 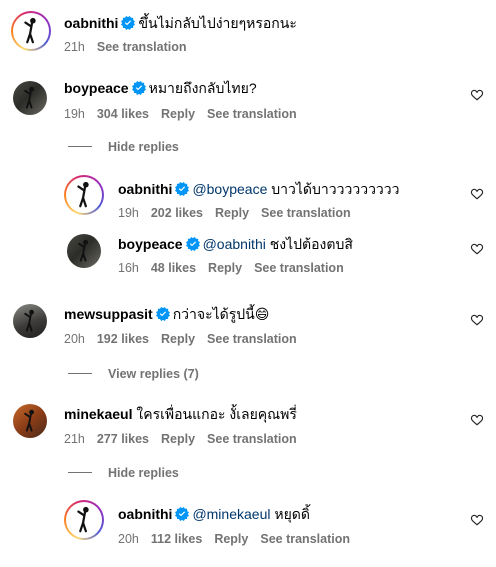 I want to click on view-replies-label: View replies (7), so click(x=153, y=374).